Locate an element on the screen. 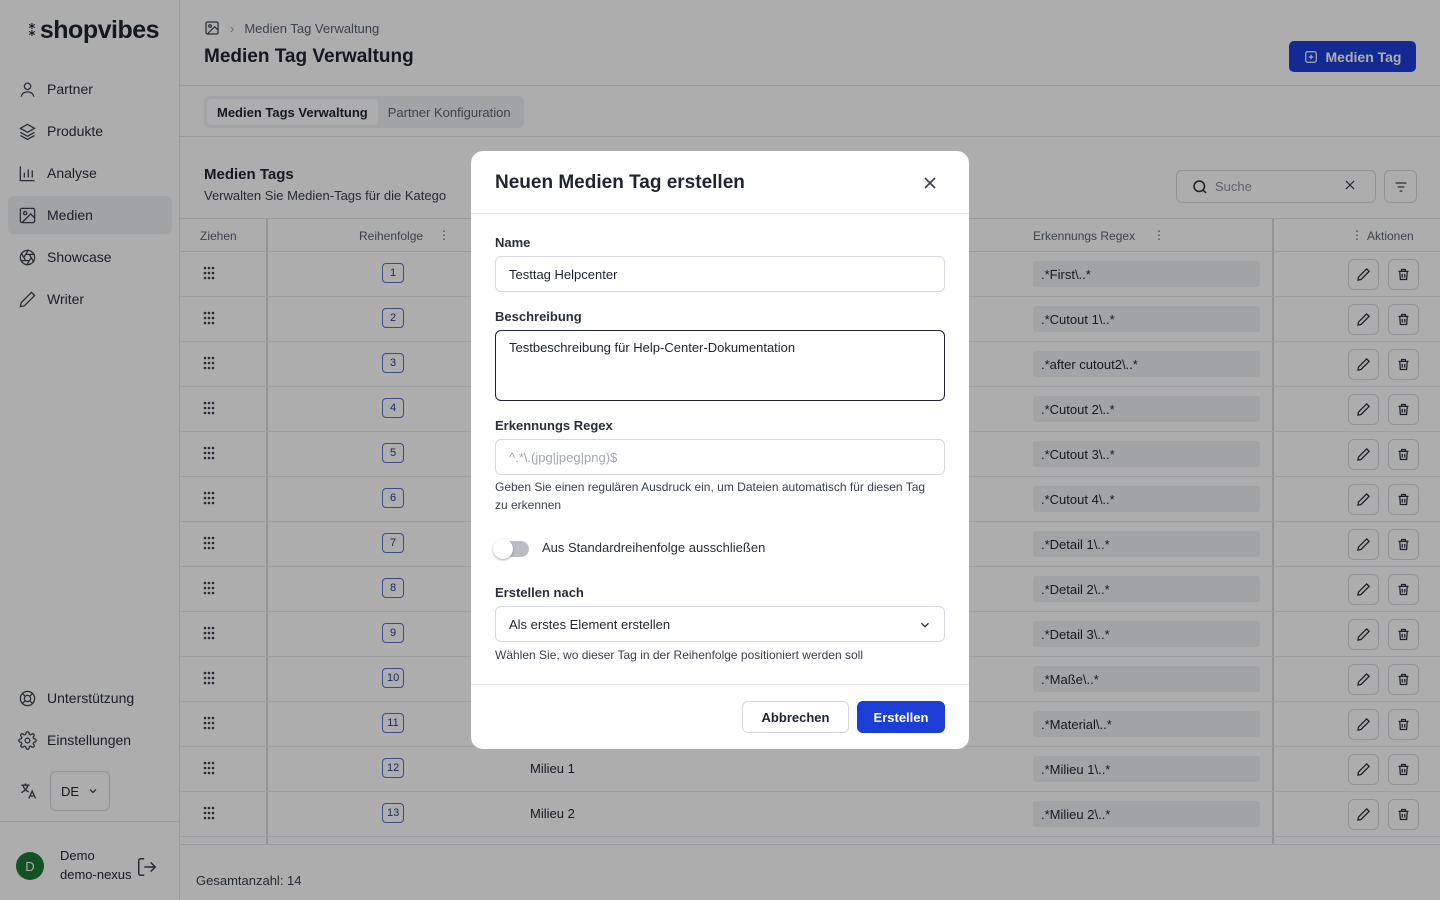 The height and width of the screenshot is (900, 1440). create-after-value: Als erstes Element erstellen is located at coordinates (590, 624).